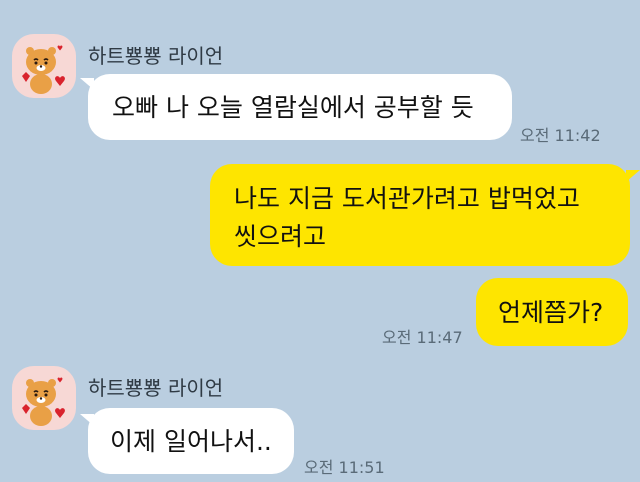  I want to click on message-time: 오전 11:42, so click(560, 135).